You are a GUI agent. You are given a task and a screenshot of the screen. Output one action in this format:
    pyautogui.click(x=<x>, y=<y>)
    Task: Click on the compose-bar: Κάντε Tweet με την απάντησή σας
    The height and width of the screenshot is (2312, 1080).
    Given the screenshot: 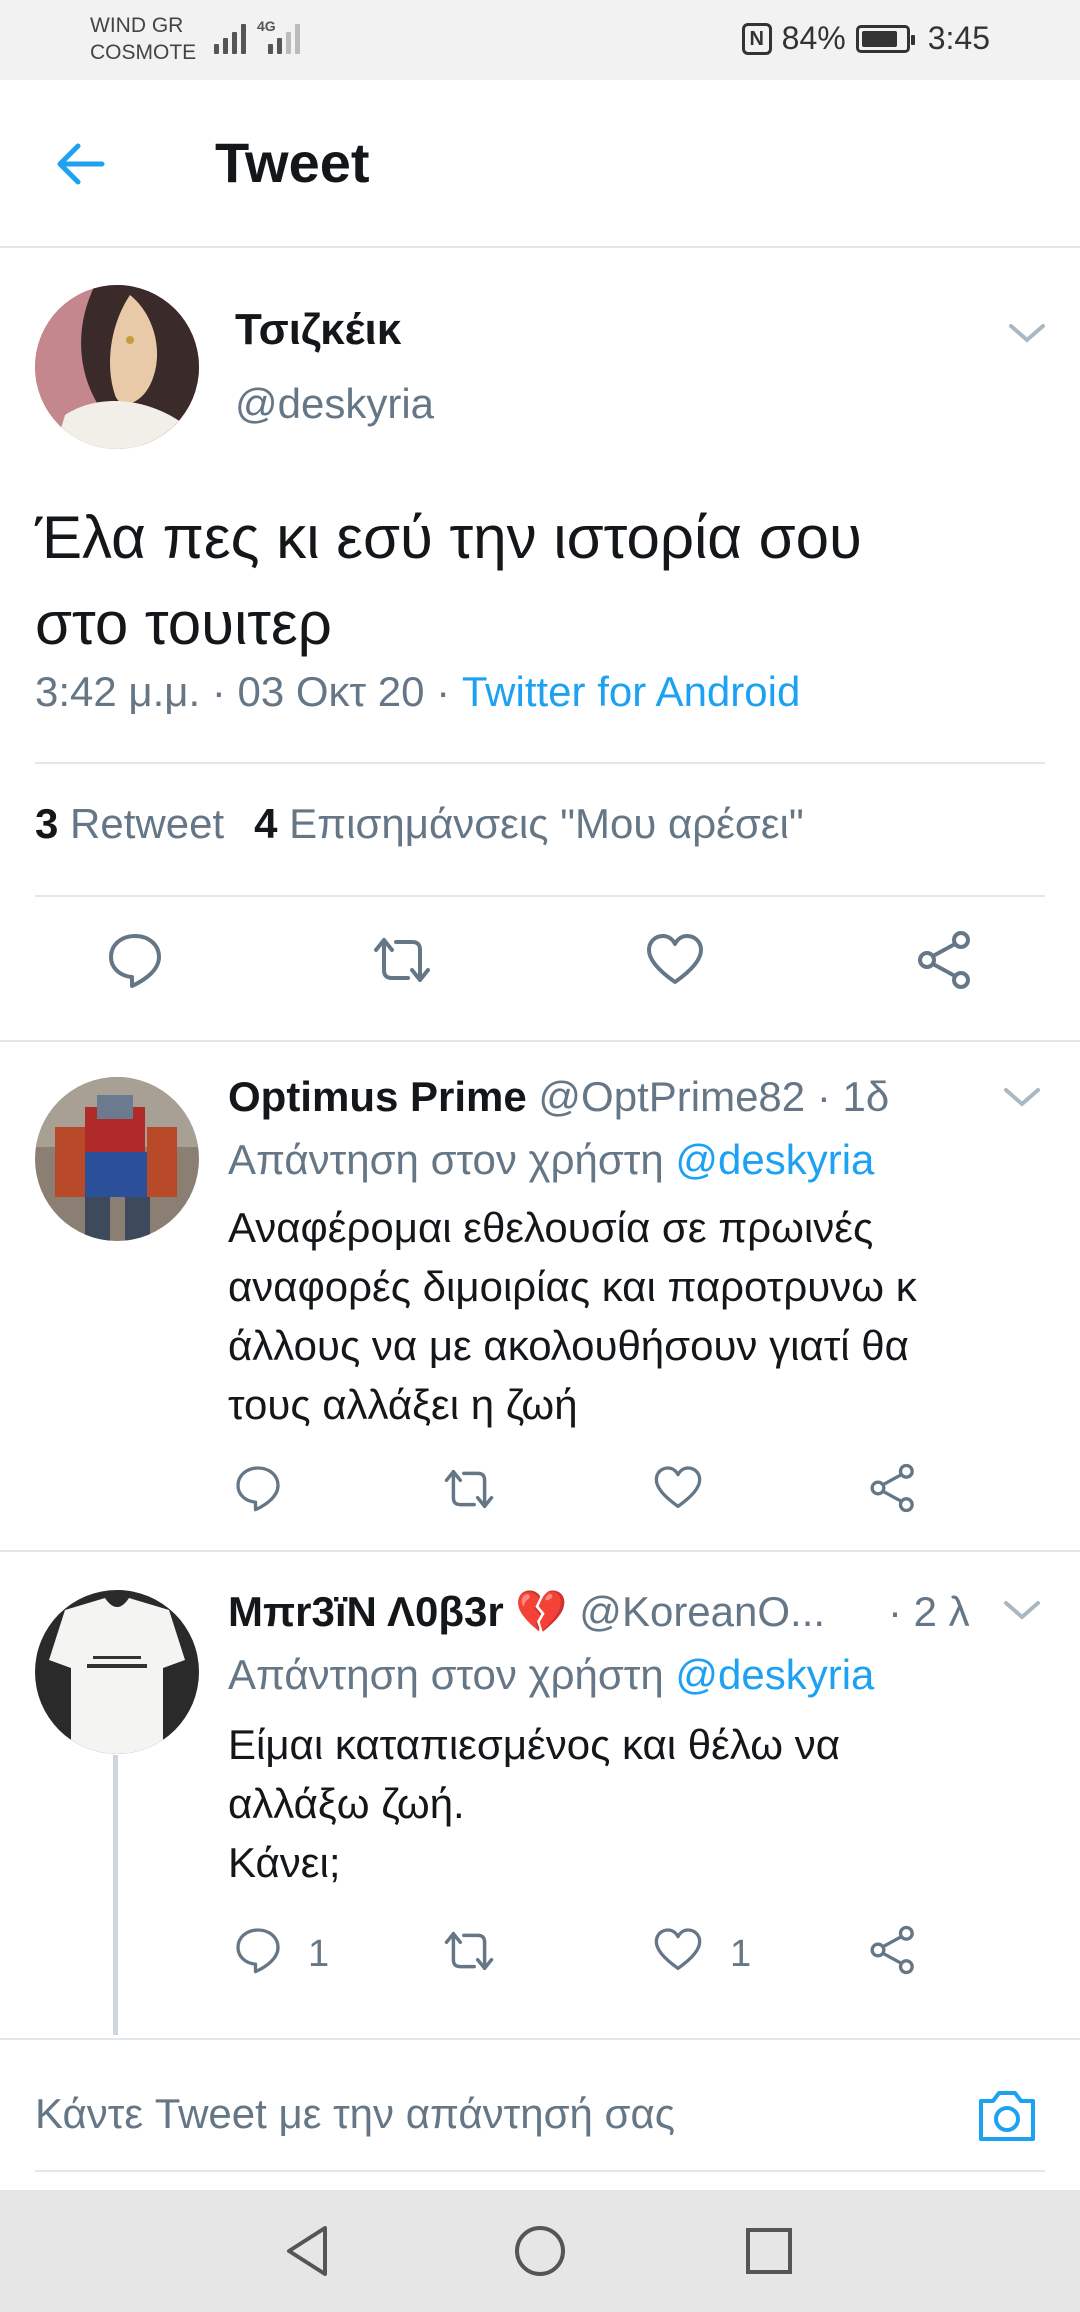 What is the action you would take?
    pyautogui.click(x=540, y=2114)
    